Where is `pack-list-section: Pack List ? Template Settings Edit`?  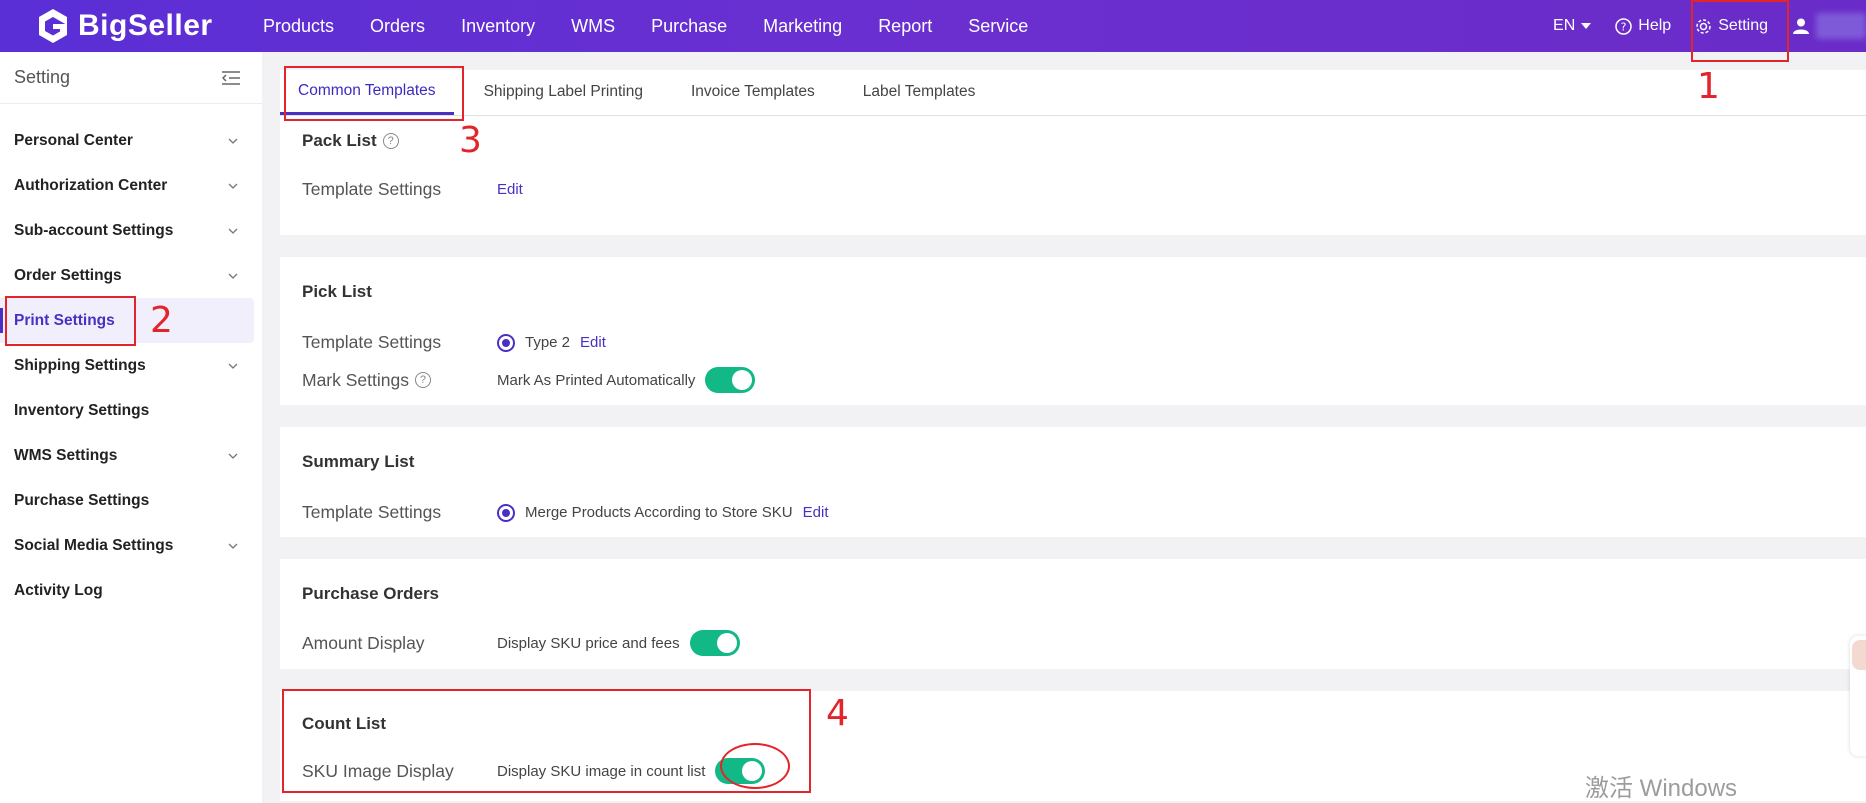 pack-list-section: Pack List ? Template Settings Edit is located at coordinates (1073, 175).